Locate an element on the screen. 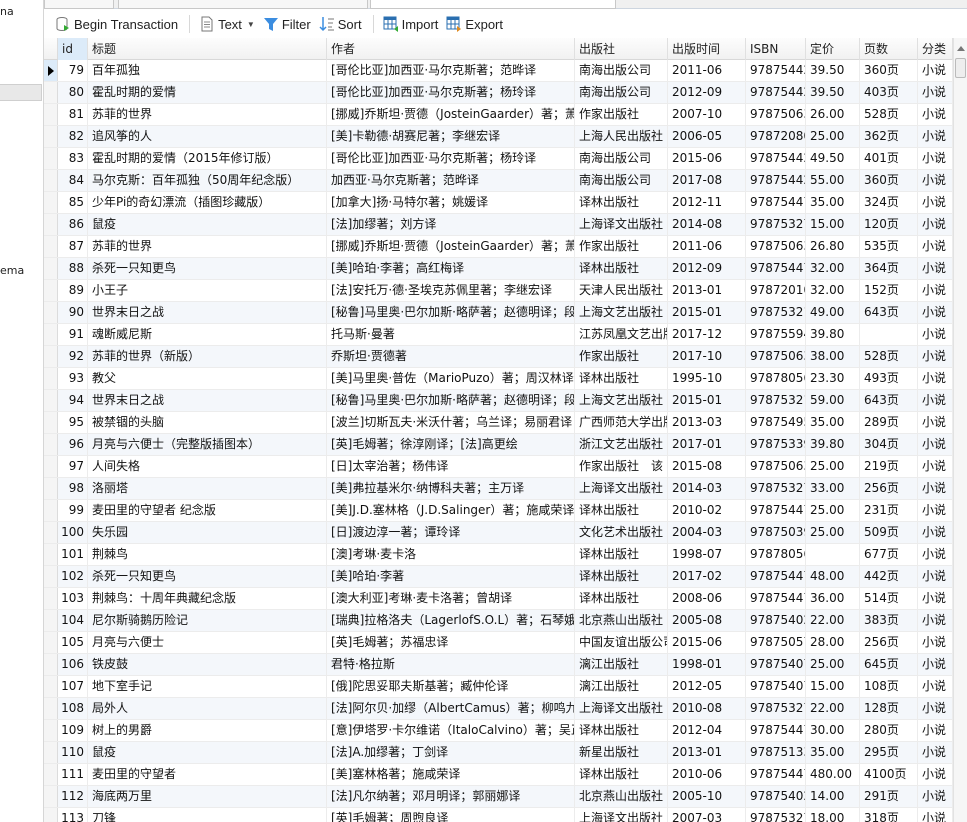 The image size is (967, 822). cell-title: 被禁锢的头脑 is located at coordinates (207, 422).